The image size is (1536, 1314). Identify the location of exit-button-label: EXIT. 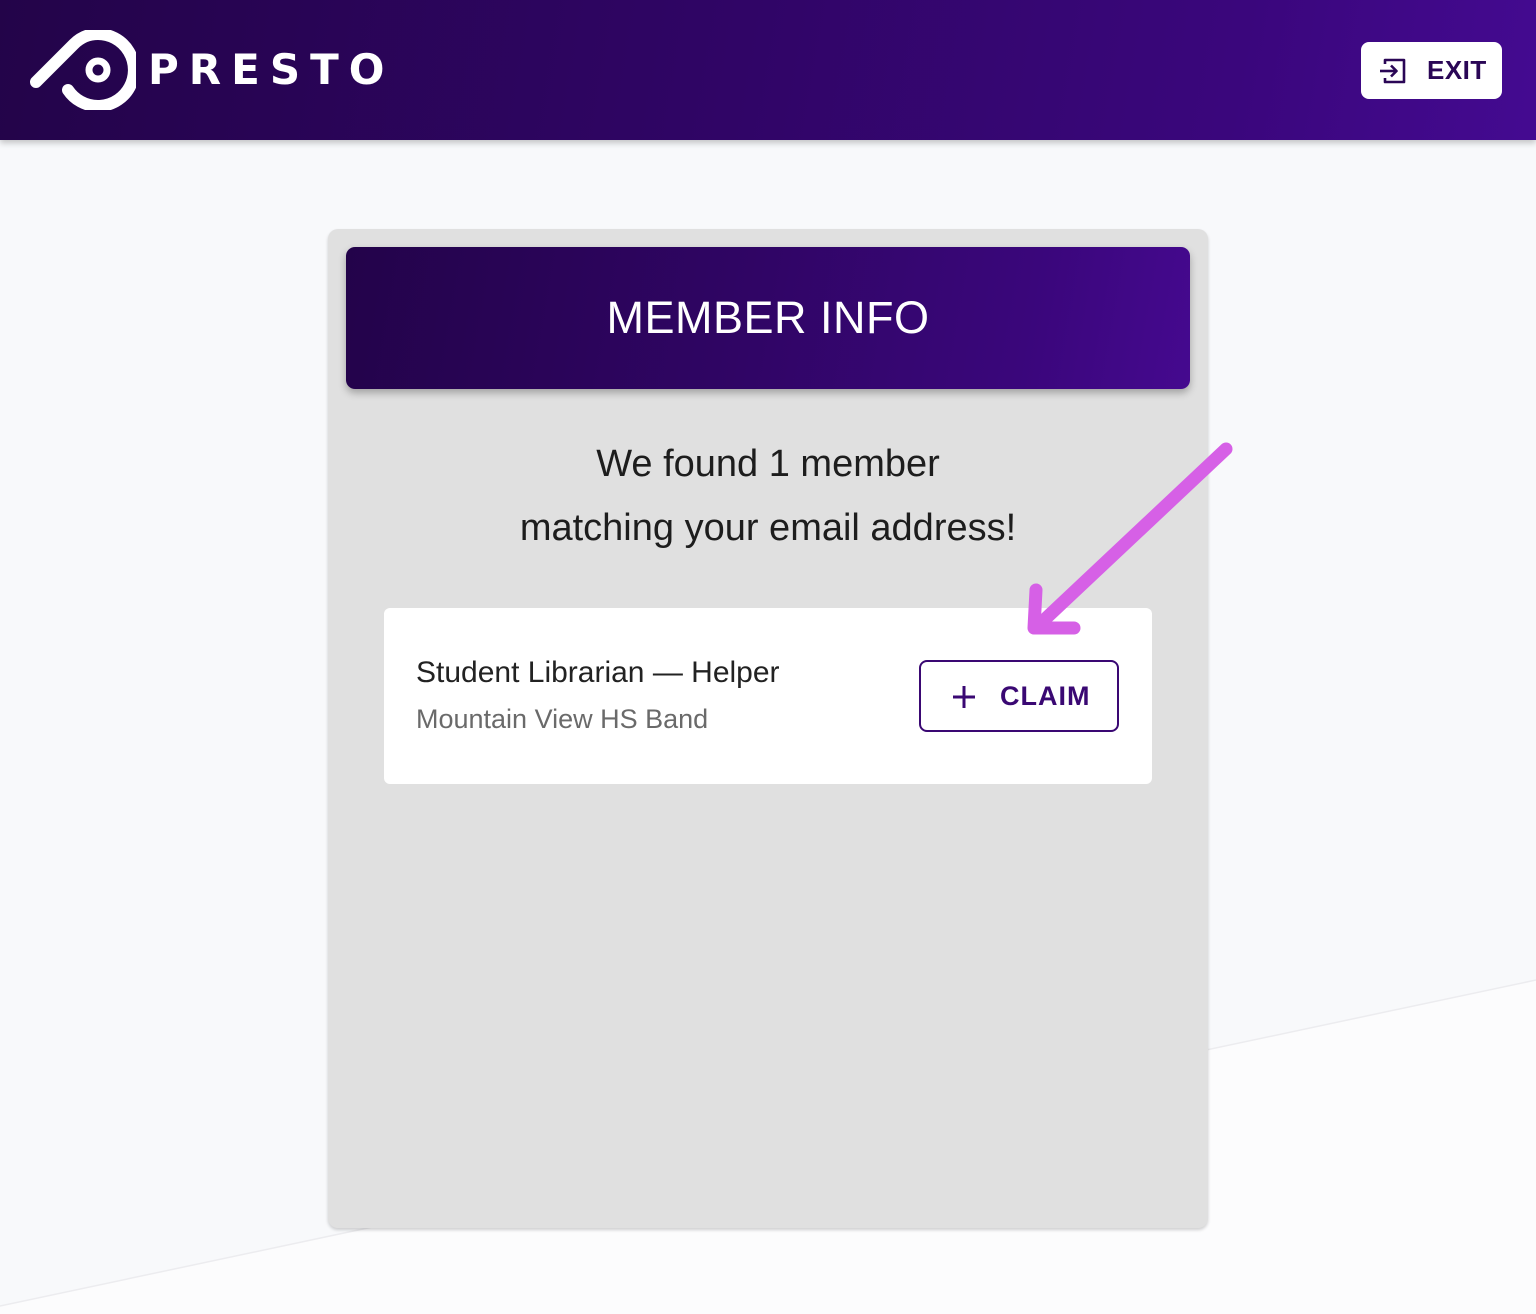
(1457, 70).